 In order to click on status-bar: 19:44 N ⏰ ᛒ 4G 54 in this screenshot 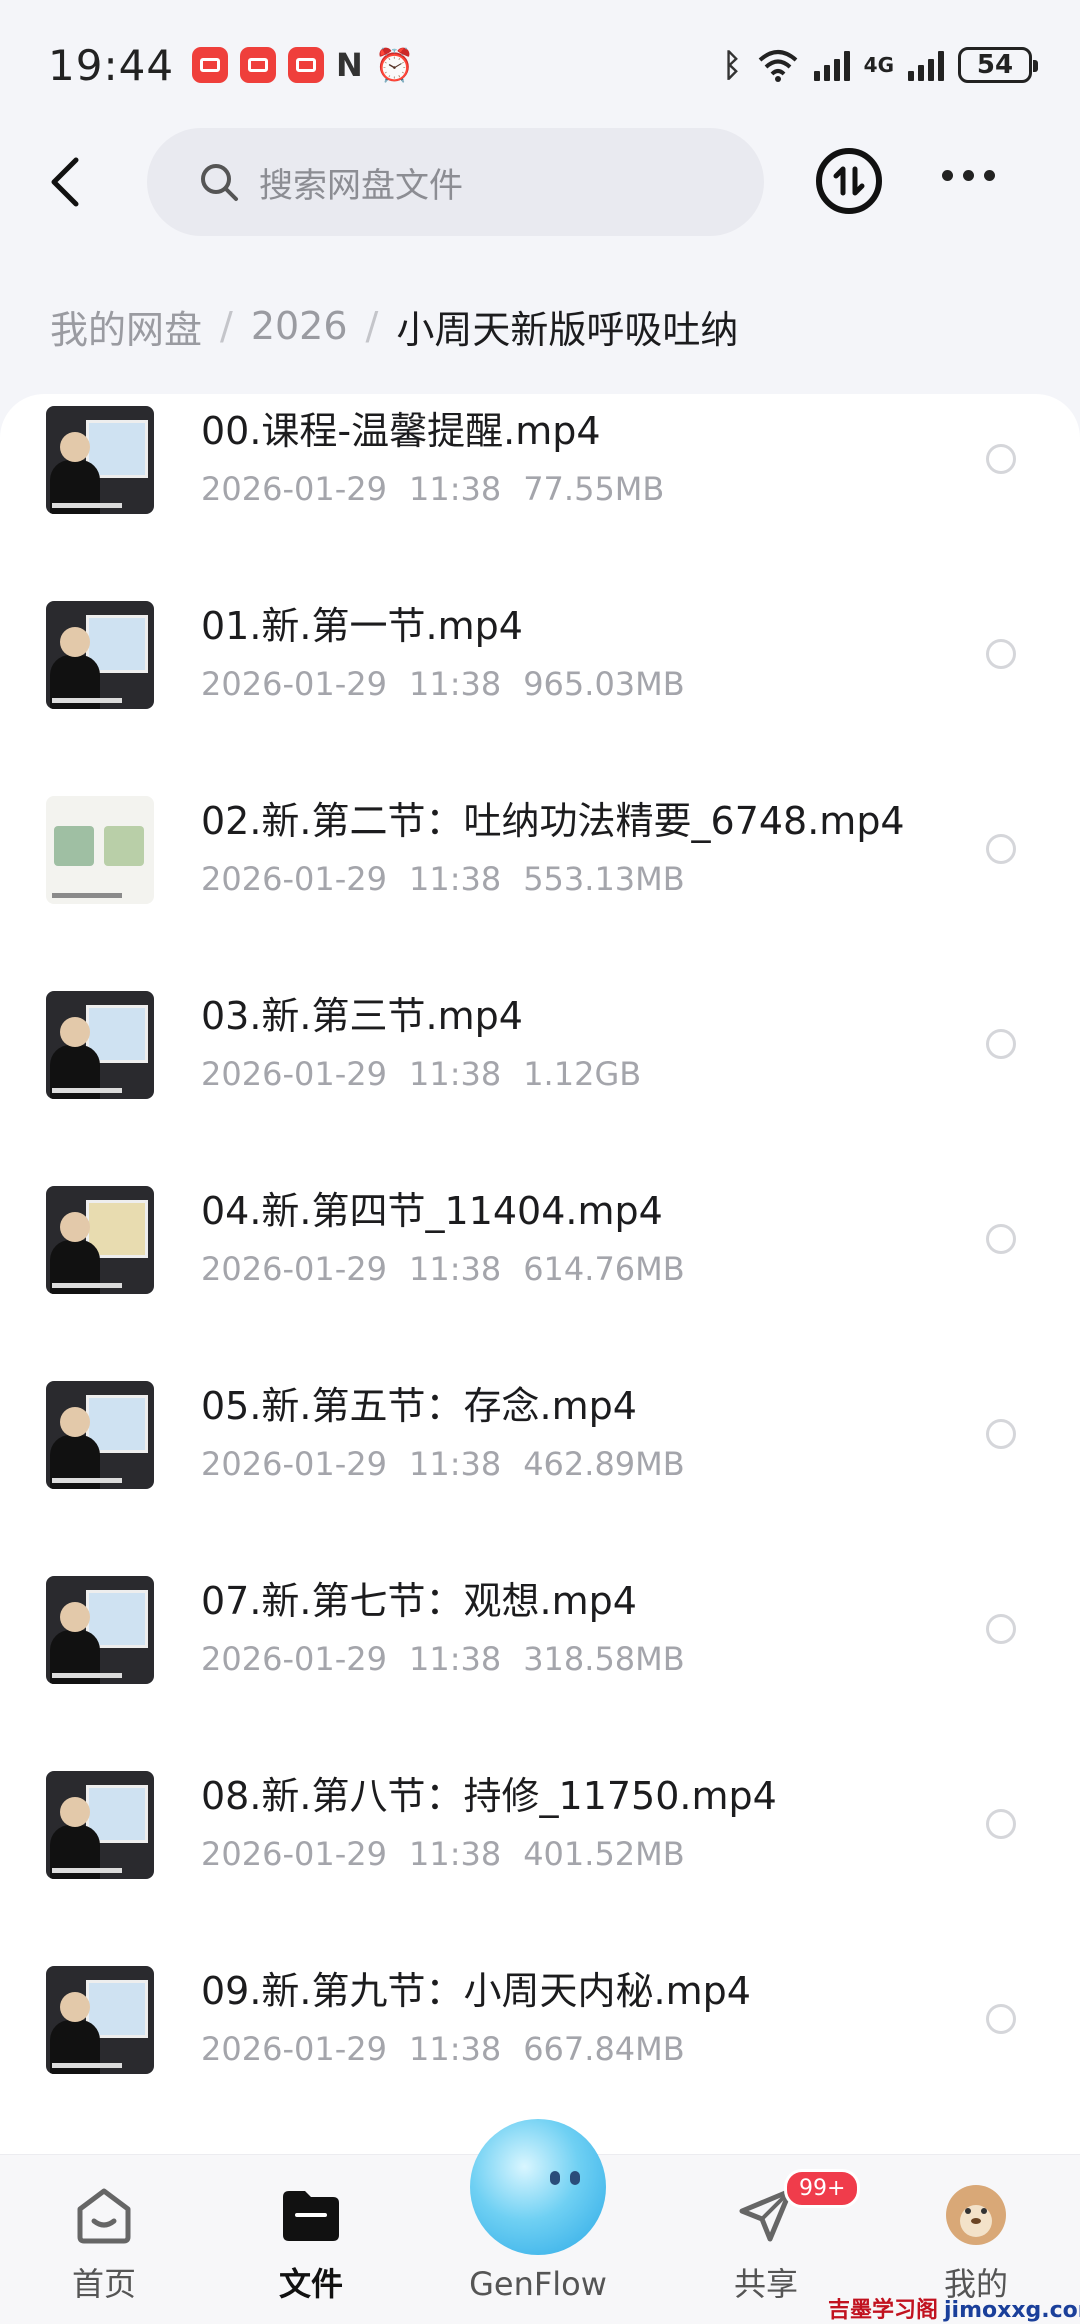, I will do `click(540, 65)`.